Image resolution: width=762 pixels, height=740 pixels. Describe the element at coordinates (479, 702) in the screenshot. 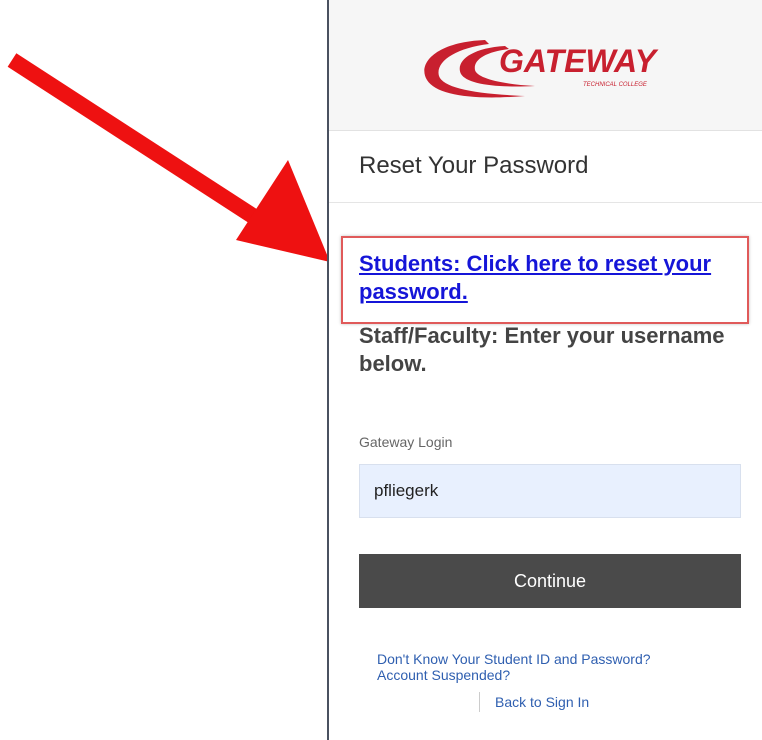

I see `link-separator` at that location.